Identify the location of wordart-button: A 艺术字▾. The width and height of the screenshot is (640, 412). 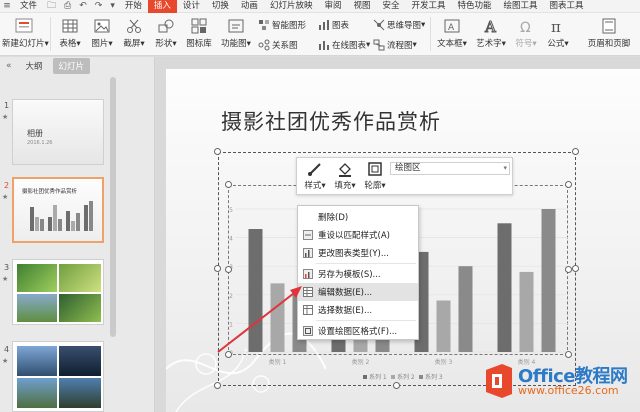
(491, 33).